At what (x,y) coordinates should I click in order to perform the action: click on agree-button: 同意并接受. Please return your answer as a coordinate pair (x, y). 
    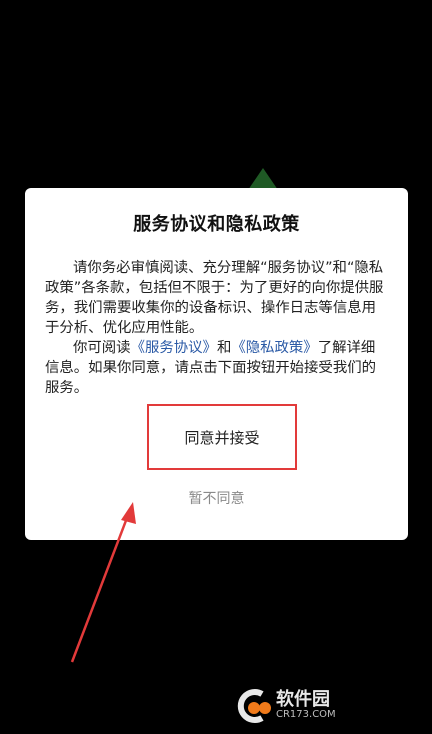
    Looking at the image, I should click on (221, 437).